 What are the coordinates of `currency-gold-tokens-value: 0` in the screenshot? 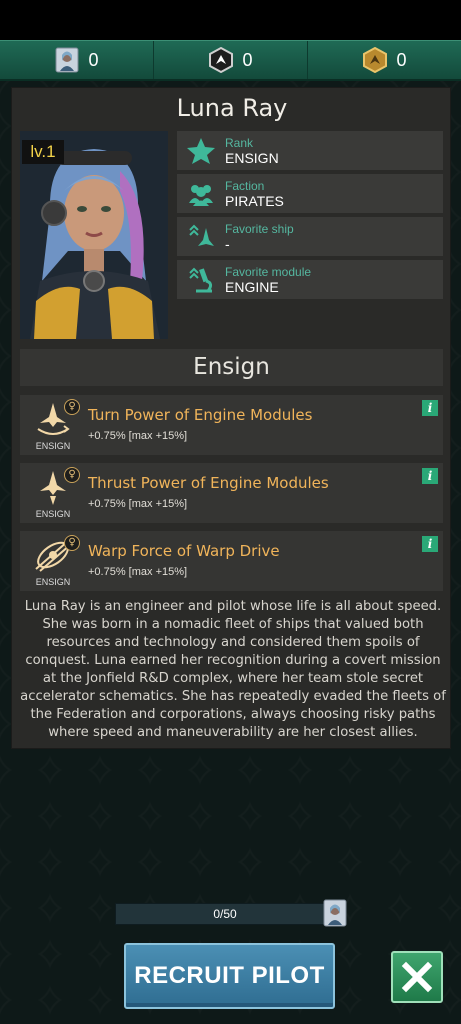 It's located at (401, 59).